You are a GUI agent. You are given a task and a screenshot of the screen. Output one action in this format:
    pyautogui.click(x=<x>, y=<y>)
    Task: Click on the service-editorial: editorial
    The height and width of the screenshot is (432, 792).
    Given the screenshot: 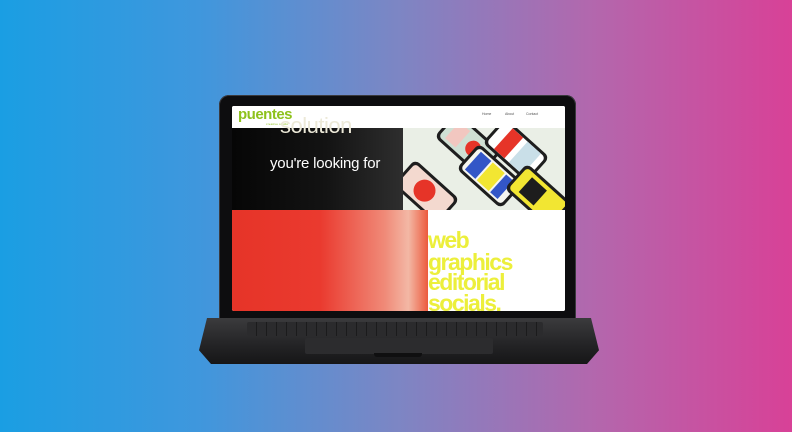 What is the action you would take?
    pyautogui.click(x=466, y=282)
    